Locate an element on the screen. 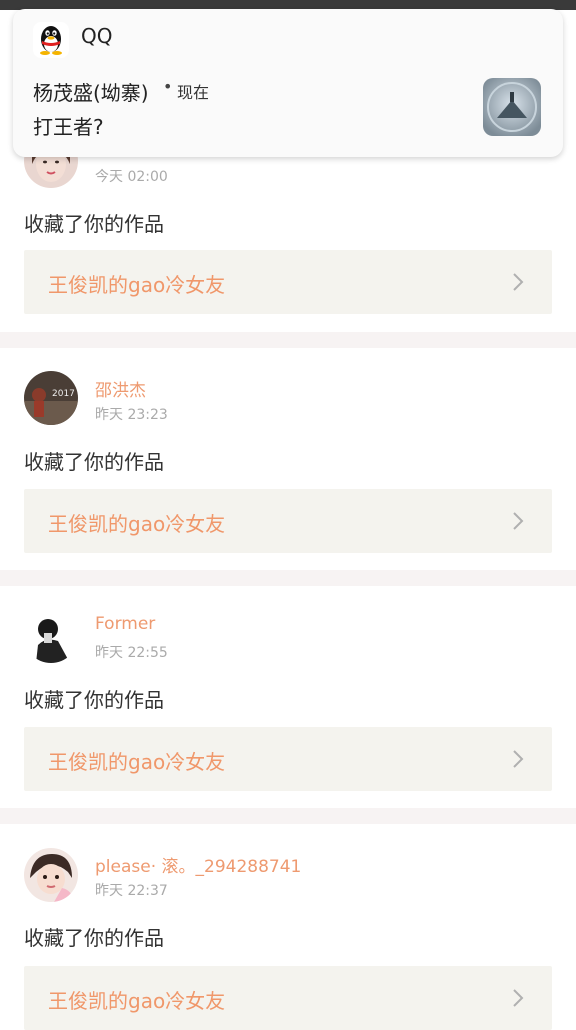  username: 邵洪杰 is located at coordinates (120, 388).